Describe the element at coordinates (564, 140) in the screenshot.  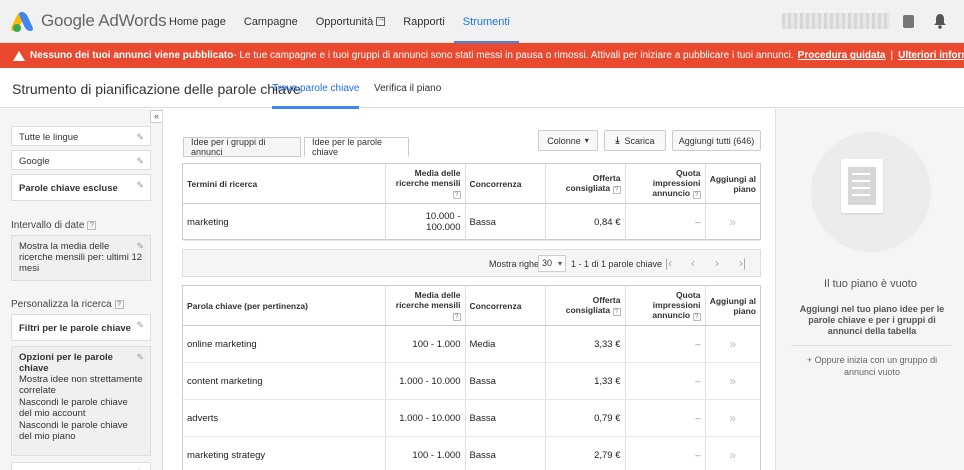
I see `columns-label: Colonne` at that location.